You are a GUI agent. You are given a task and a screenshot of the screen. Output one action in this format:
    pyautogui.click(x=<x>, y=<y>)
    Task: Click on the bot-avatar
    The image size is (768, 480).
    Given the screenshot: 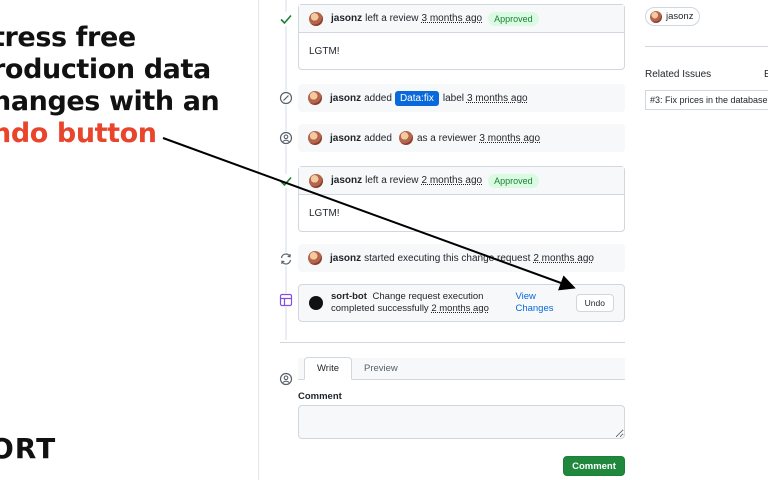 What is the action you would take?
    pyautogui.click(x=316, y=303)
    